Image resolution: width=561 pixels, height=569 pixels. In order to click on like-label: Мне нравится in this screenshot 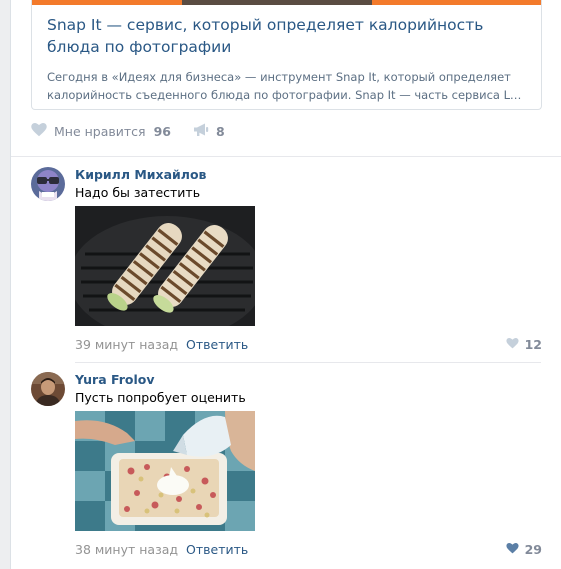, I will do `click(100, 131)`.